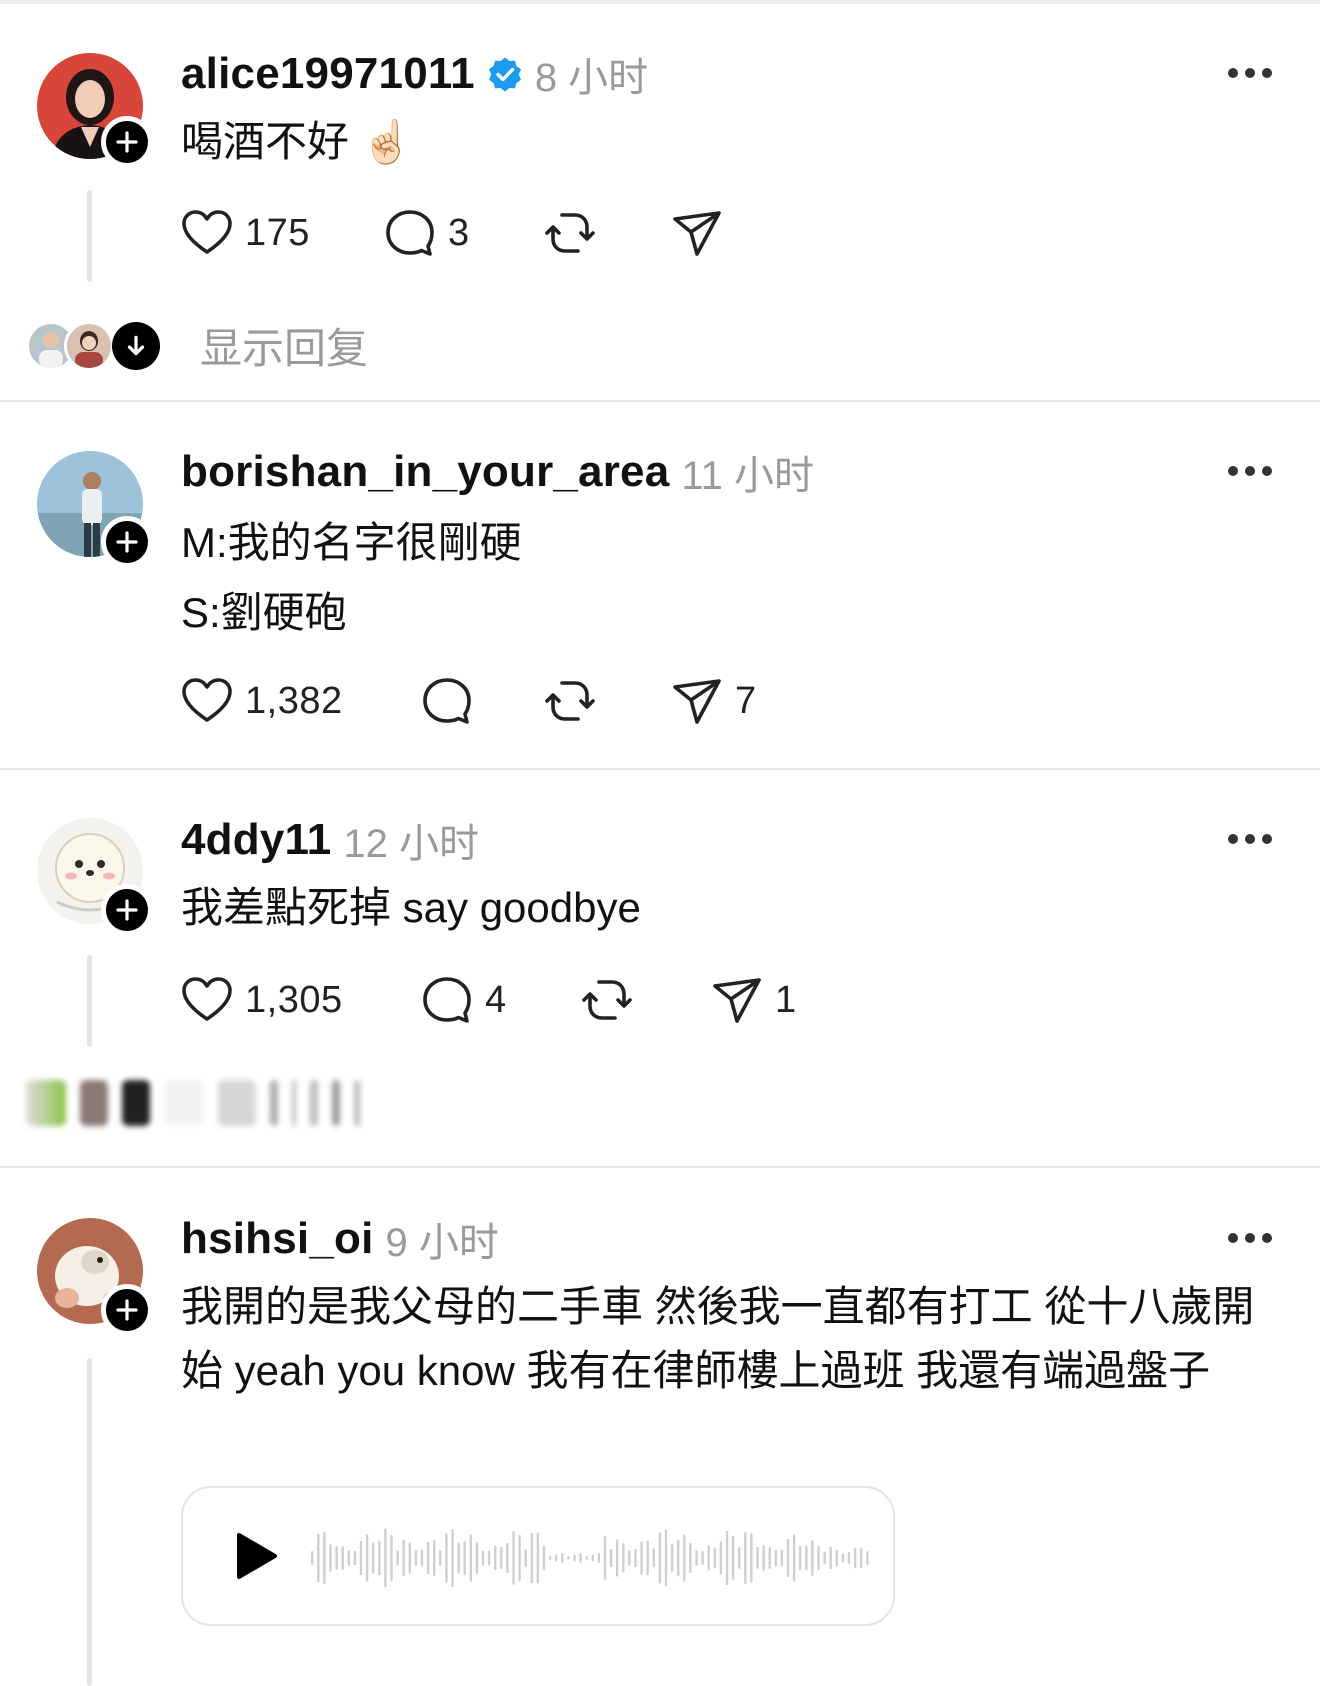 The image size is (1320, 1686). I want to click on post-text: M:我的名字很剛硬 S:劉硬砲, so click(351, 577).